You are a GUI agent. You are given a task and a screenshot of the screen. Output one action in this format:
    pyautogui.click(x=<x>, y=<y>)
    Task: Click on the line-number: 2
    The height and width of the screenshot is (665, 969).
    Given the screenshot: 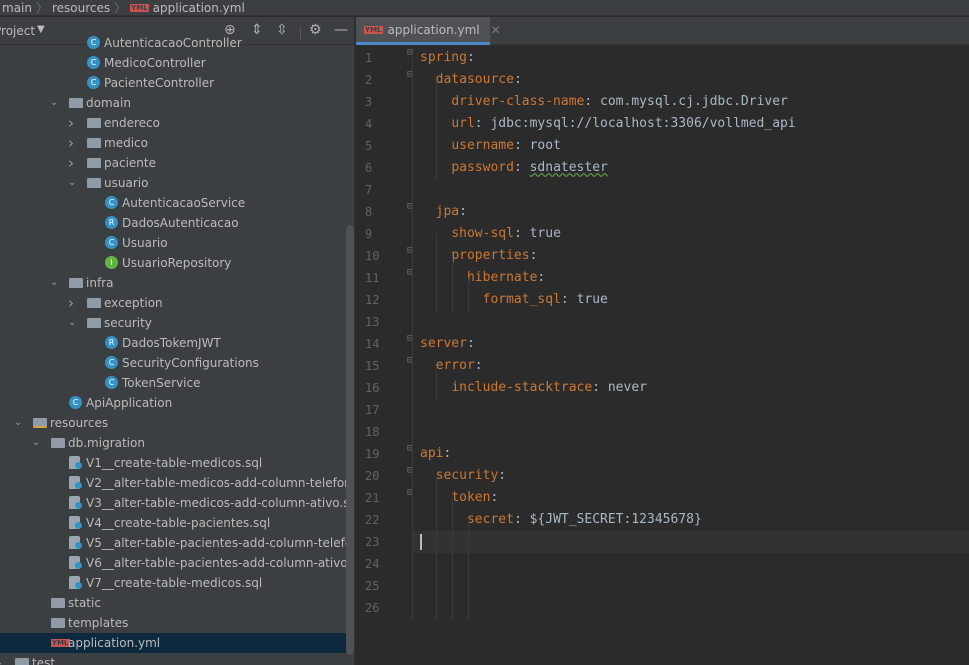 What is the action you would take?
    pyautogui.click(x=369, y=80)
    